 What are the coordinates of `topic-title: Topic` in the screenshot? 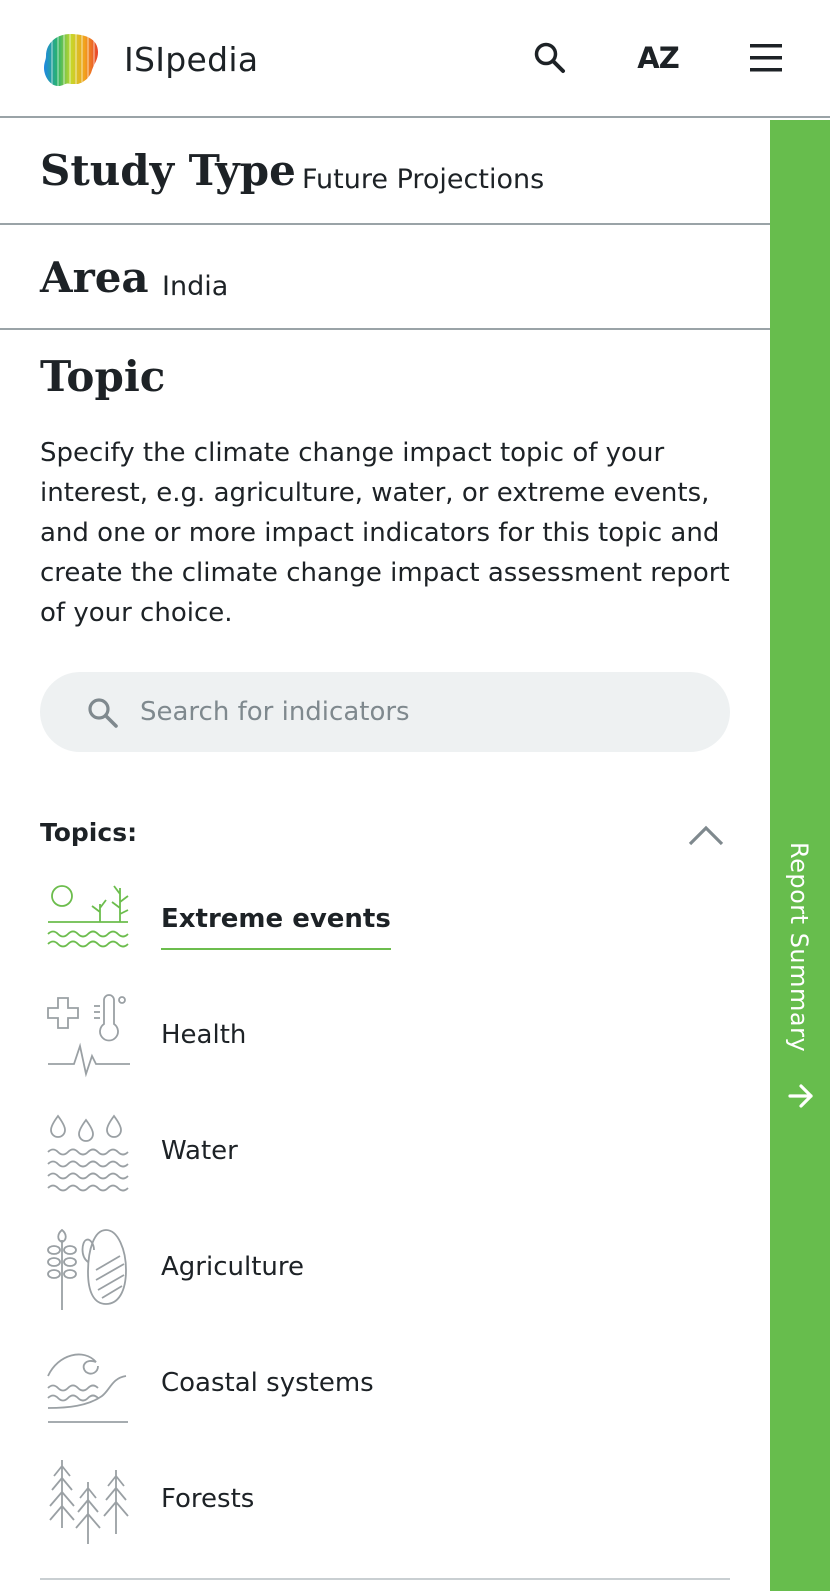 It's located at (103, 376).